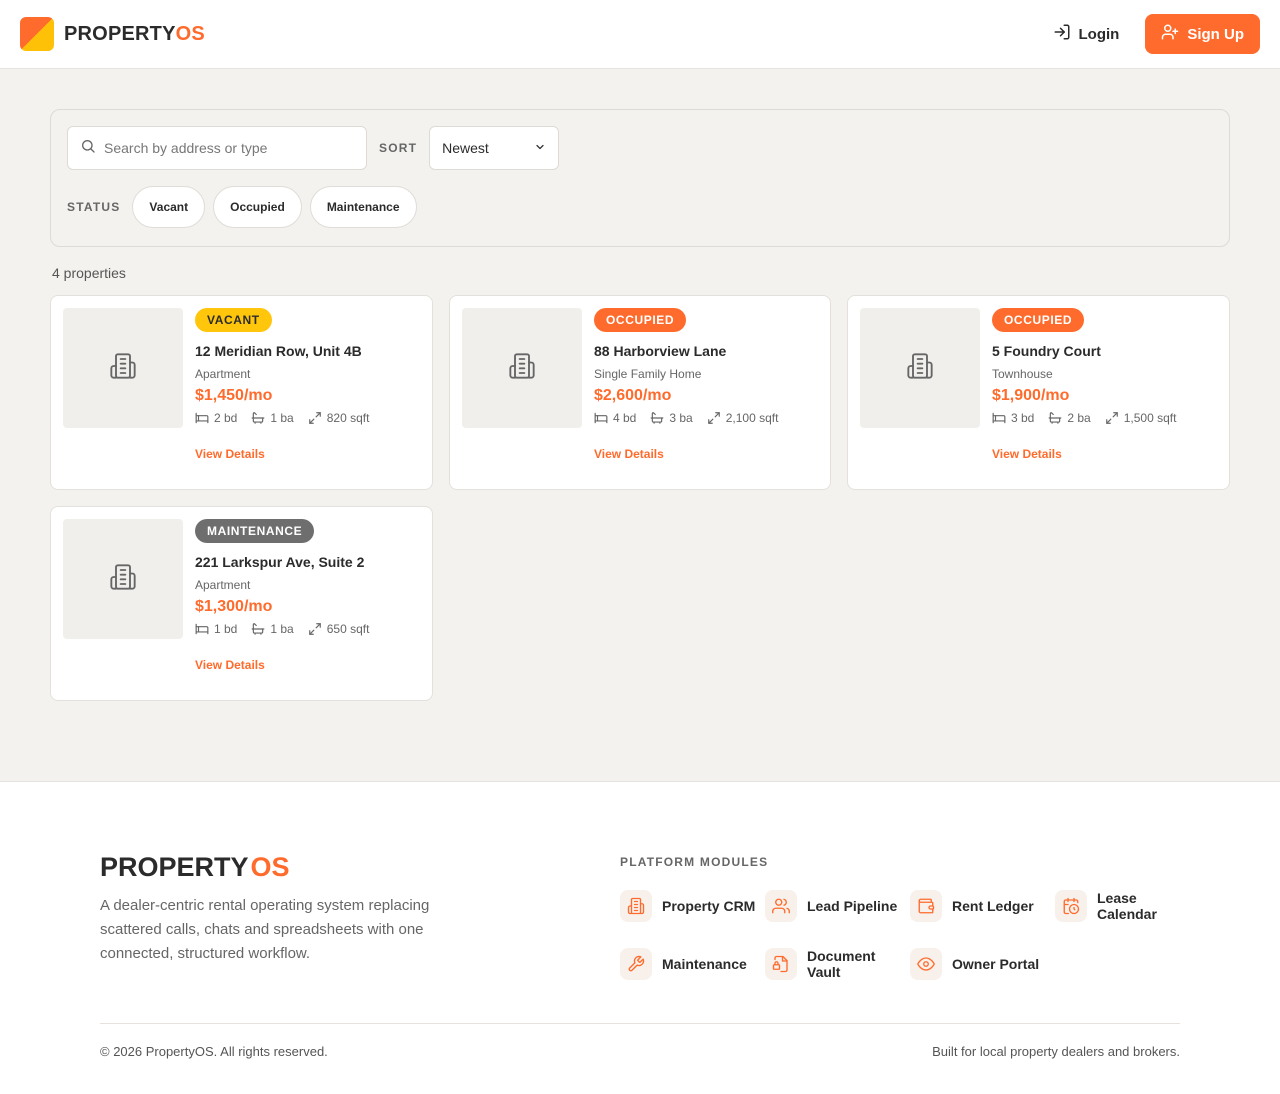 The height and width of the screenshot is (1094, 1280). What do you see at coordinates (363, 207) in the screenshot?
I see `status-chip-maintenance: Maintenance` at bounding box center [363, 207].